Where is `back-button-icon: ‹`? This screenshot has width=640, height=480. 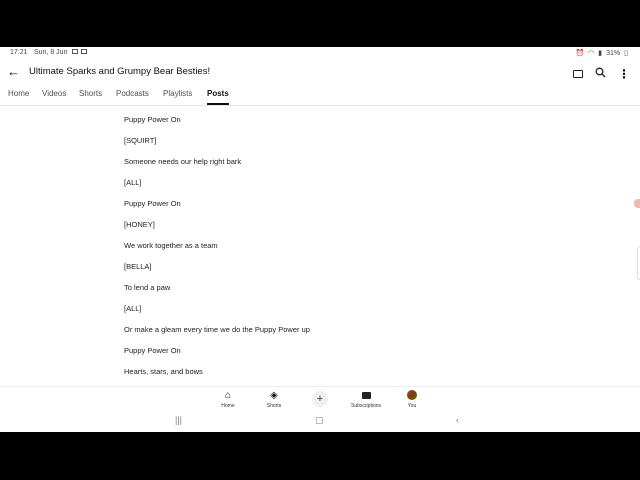 back-button-icon: ‹ is located at coordinates (457, 420).